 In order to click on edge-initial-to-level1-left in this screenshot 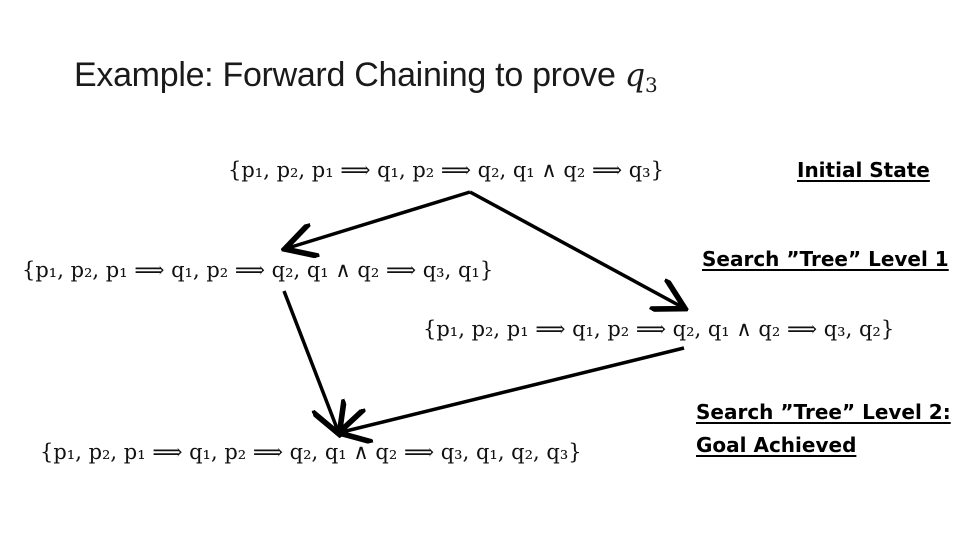, I will do `click(379, 219)`.